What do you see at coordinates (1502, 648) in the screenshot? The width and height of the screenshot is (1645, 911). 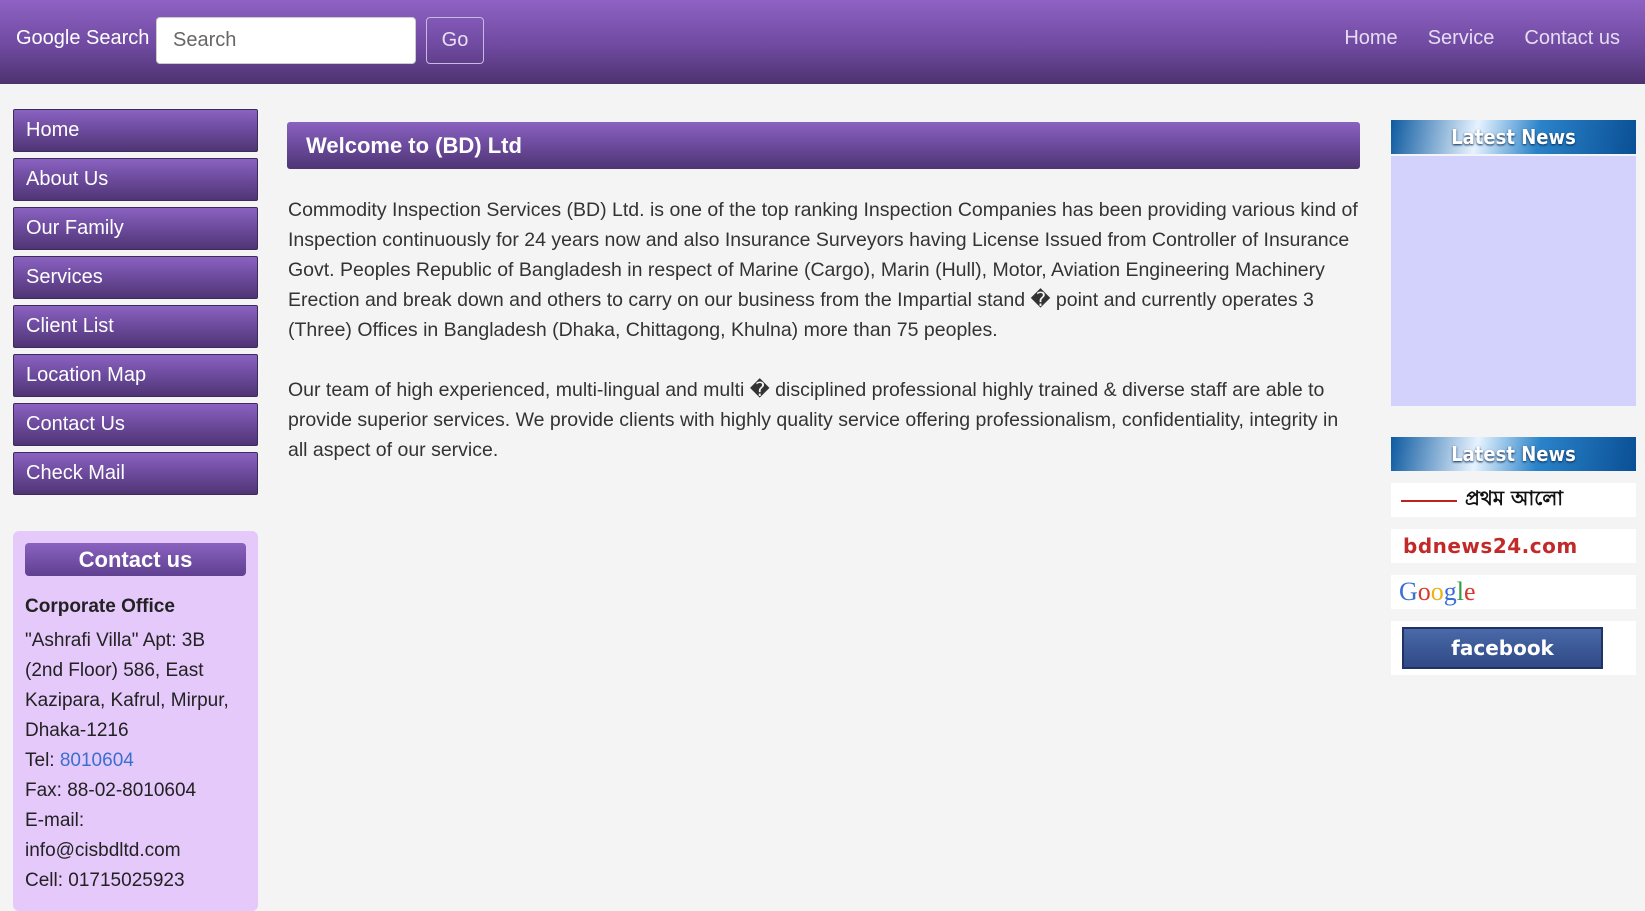 I see `facebook-logo: facebook` at bounding box center [1502, 648].